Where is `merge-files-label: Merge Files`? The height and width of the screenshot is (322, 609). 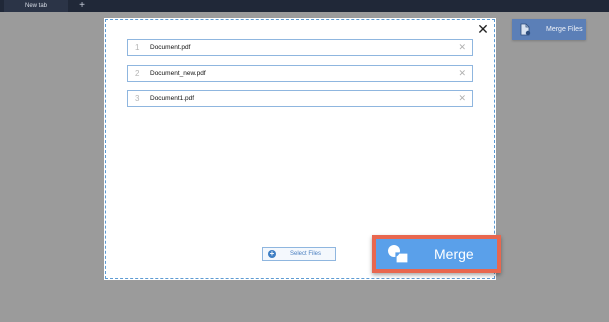 merge-files-label: Merge Files is located at coordinates (564, 29).